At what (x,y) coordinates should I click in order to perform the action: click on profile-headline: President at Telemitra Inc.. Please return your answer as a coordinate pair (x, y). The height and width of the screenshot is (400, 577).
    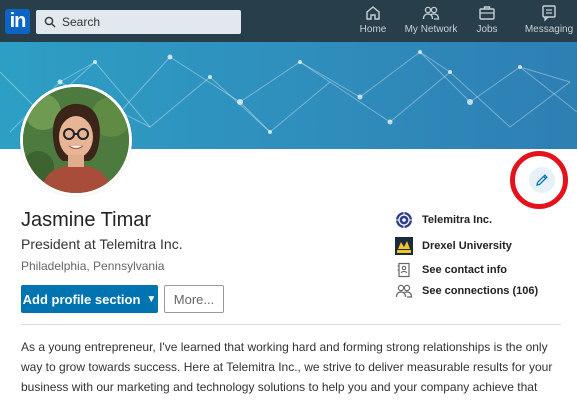
    Looking at the image, I should click on (102, 244).